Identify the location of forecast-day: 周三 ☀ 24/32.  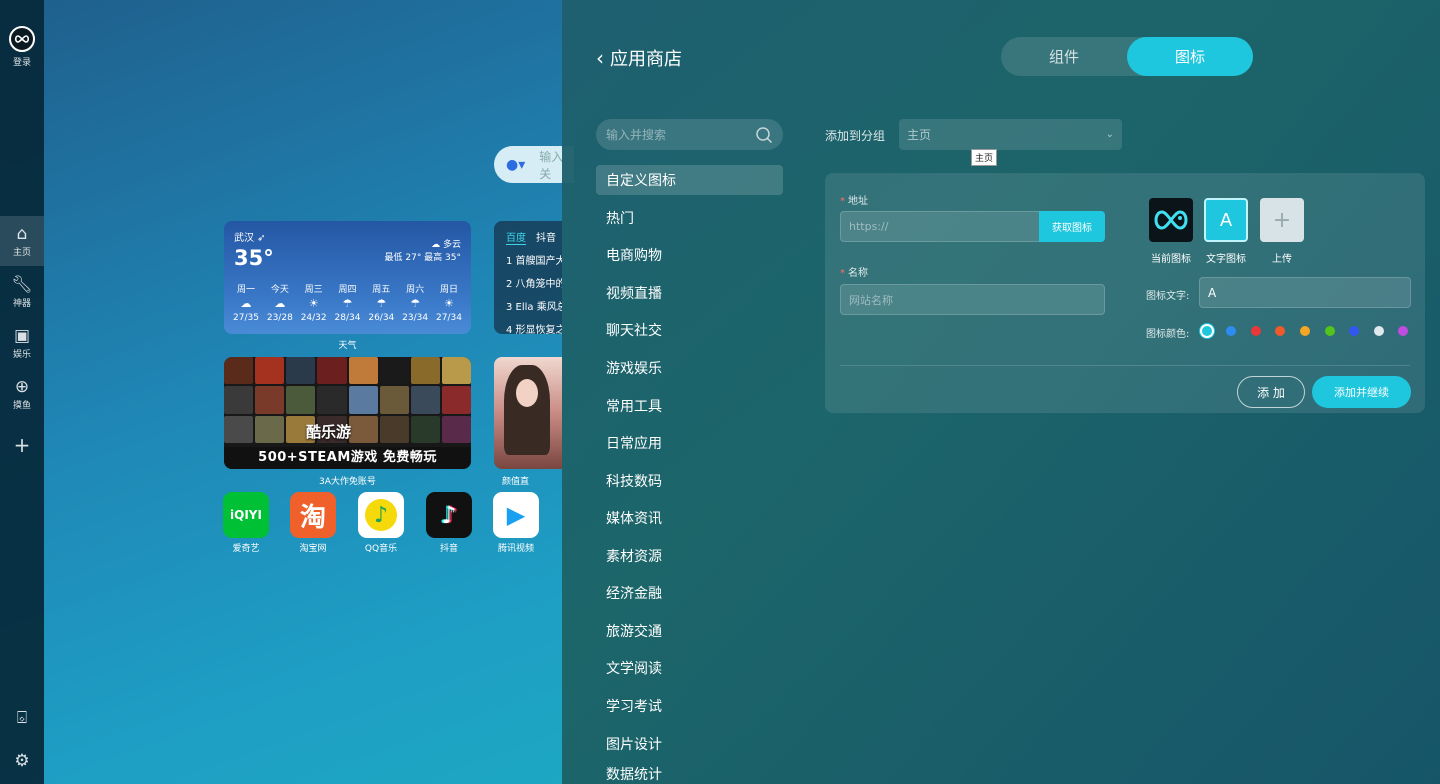
(314, 304).